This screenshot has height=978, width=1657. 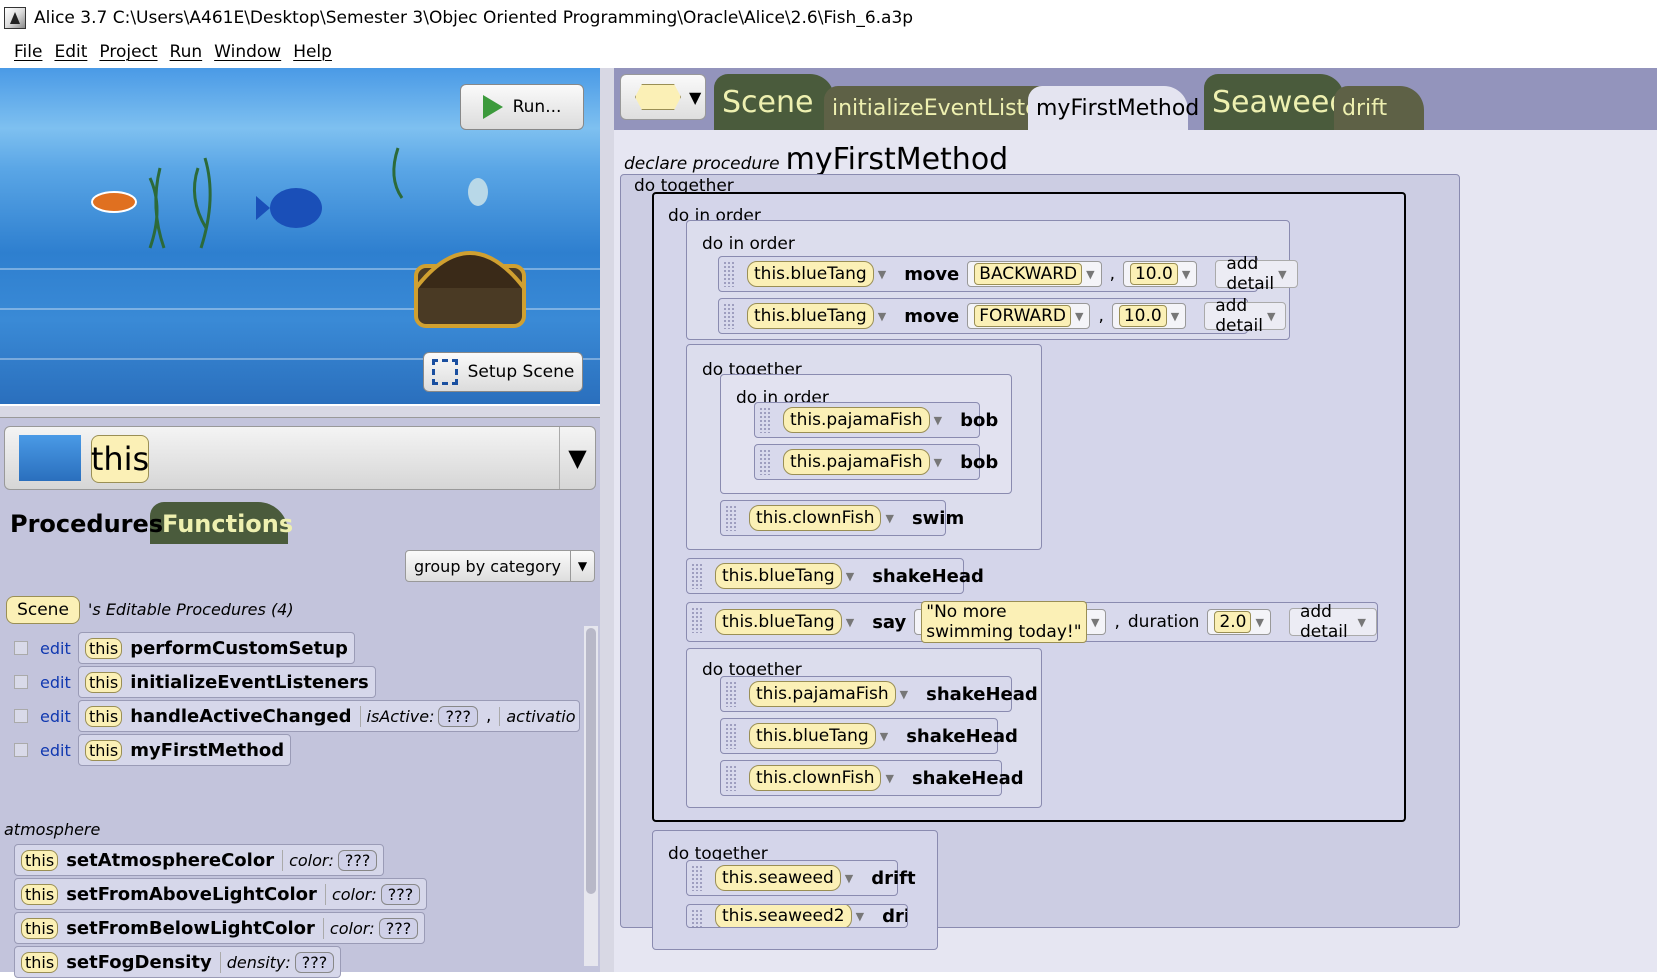 What do you see at coordinates (783, 916) in the screenshot?
I see `object-chip: this.seaweed2` at bounding box center [783, 916].